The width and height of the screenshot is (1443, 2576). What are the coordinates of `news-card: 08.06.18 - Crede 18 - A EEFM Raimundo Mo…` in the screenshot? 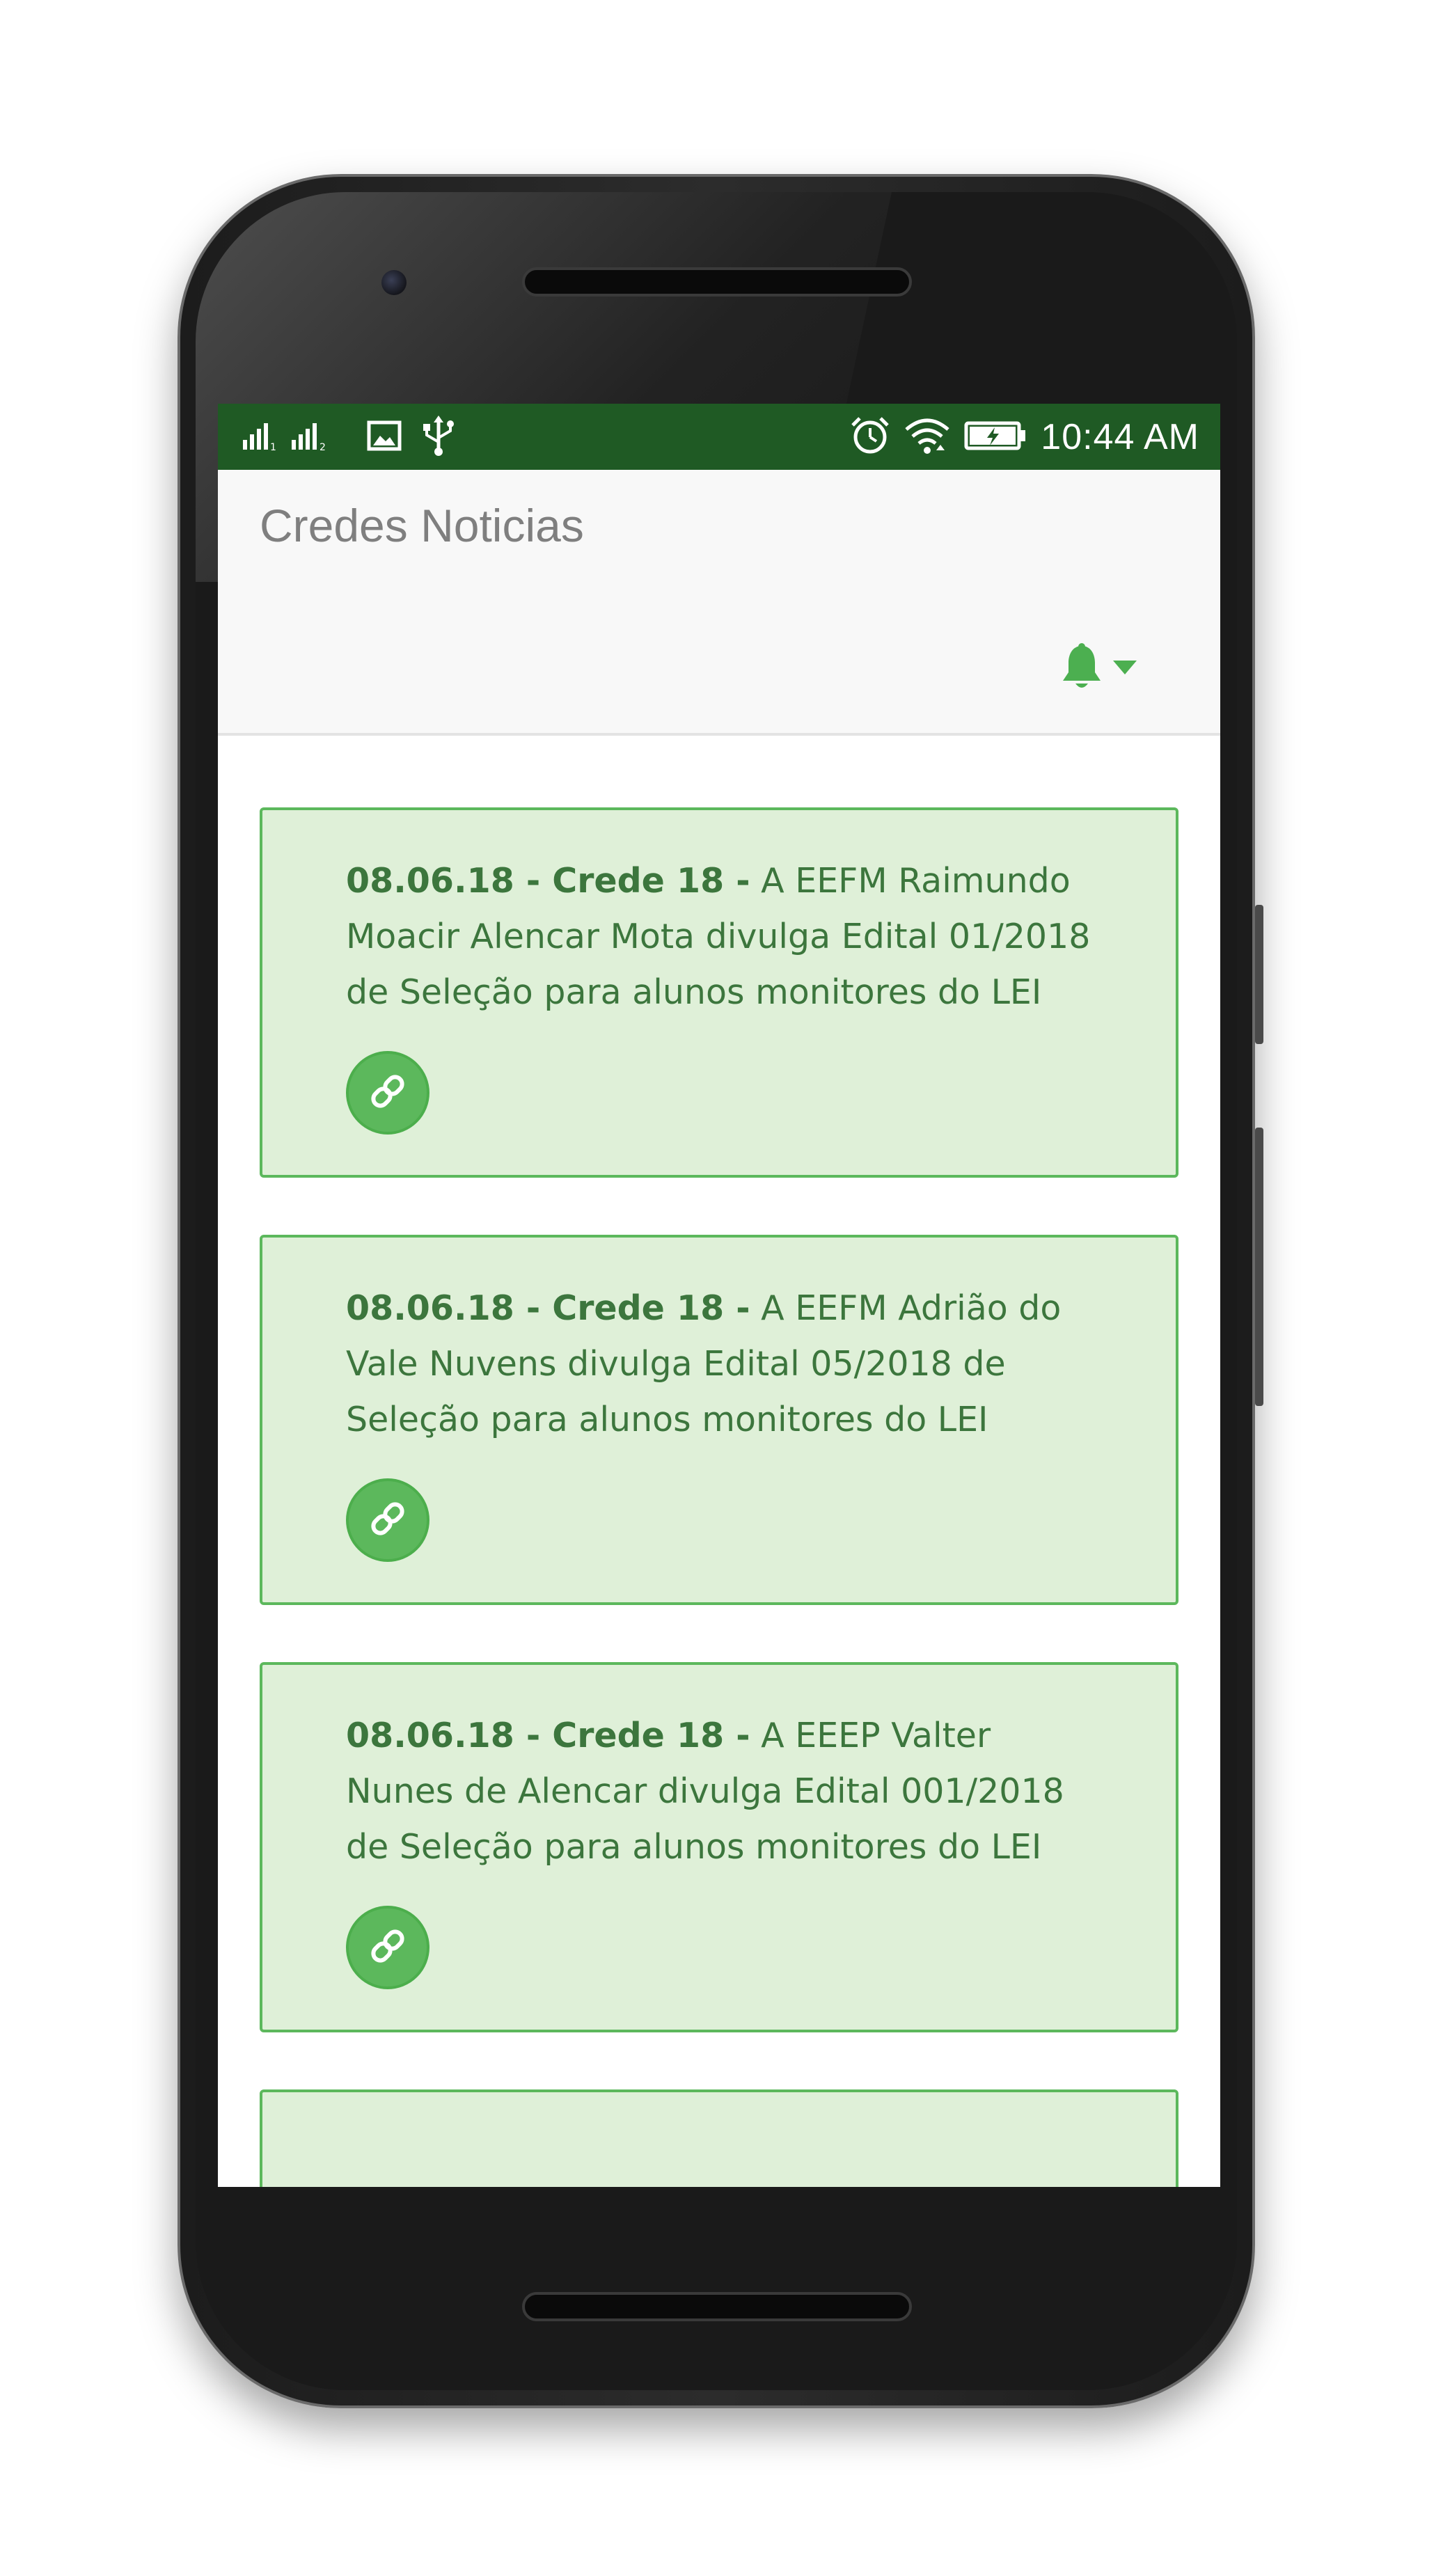 It's located at (719, 992).